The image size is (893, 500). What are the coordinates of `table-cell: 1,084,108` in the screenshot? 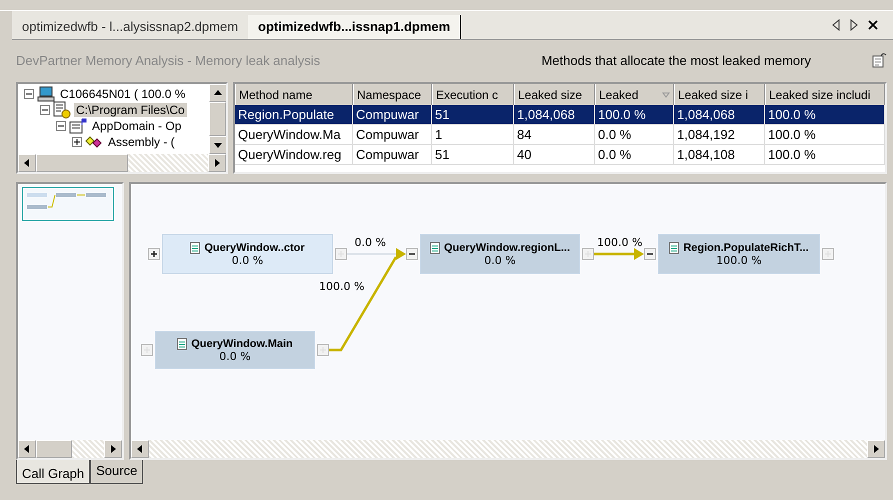 It's located at (719, 155).